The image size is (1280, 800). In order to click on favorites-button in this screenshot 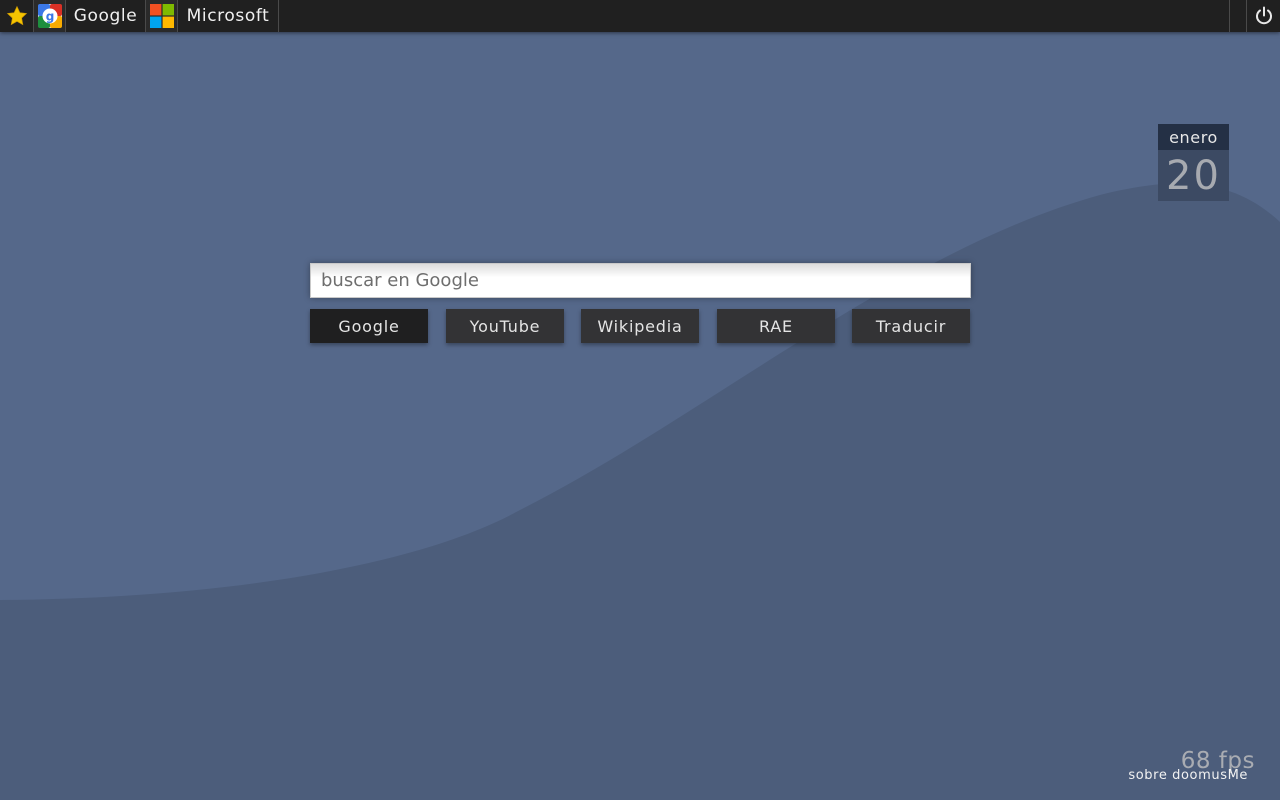, I will do `click(17, 16)`.